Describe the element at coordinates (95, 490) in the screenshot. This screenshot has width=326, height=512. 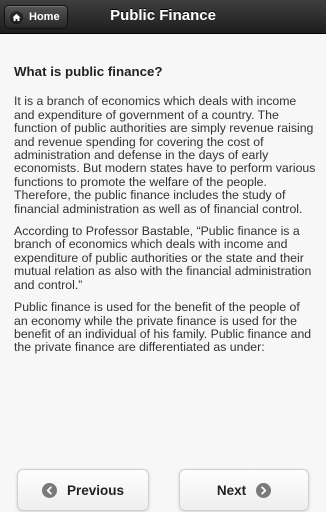
I see `previous-button-label: Previous` at that location.